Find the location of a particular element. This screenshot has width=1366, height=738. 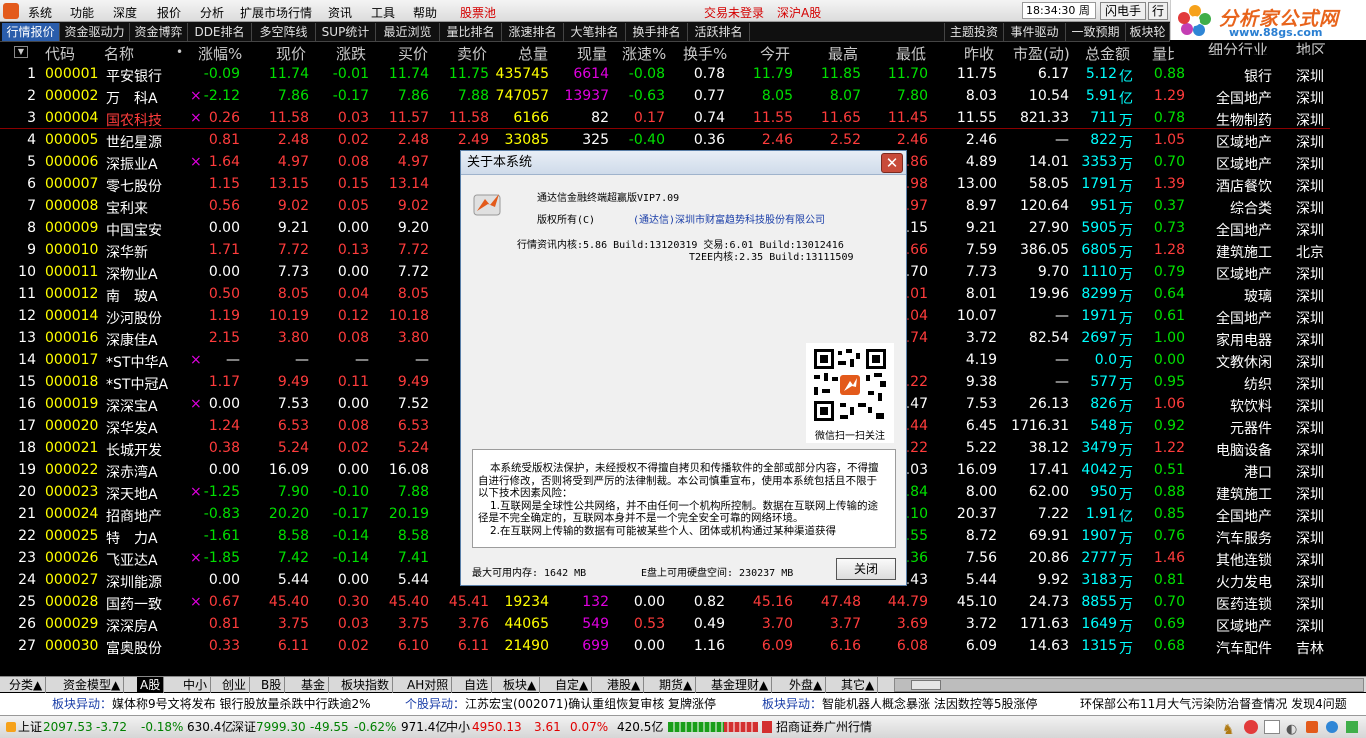

copyright-holder-link: (通达信)深圳市财富趋势科技股份有限公司 is located at coordinates (729, 218).